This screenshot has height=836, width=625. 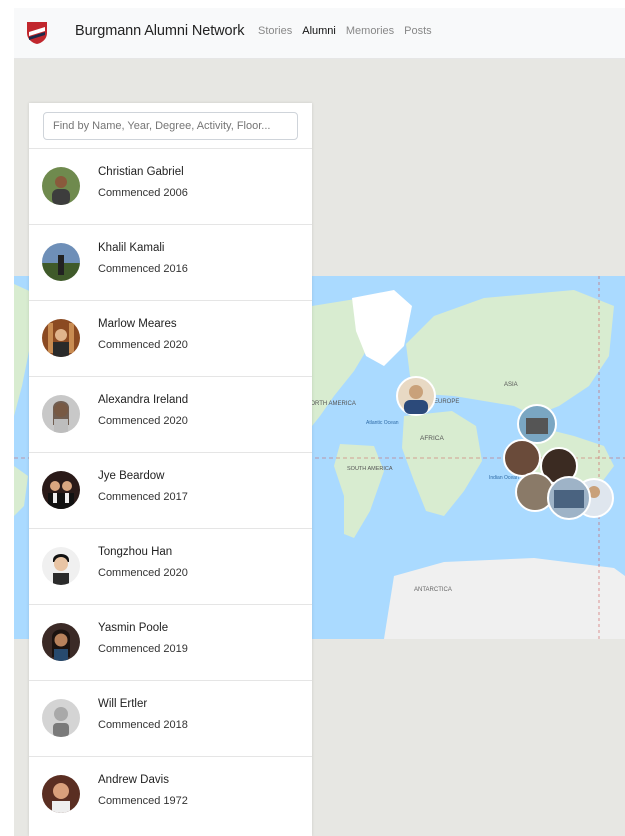 What do you see at coordinates (143, 269) in the screenshot?
I see `alumni-commenced: Commenced 2016` at bounding box center [143, 269].